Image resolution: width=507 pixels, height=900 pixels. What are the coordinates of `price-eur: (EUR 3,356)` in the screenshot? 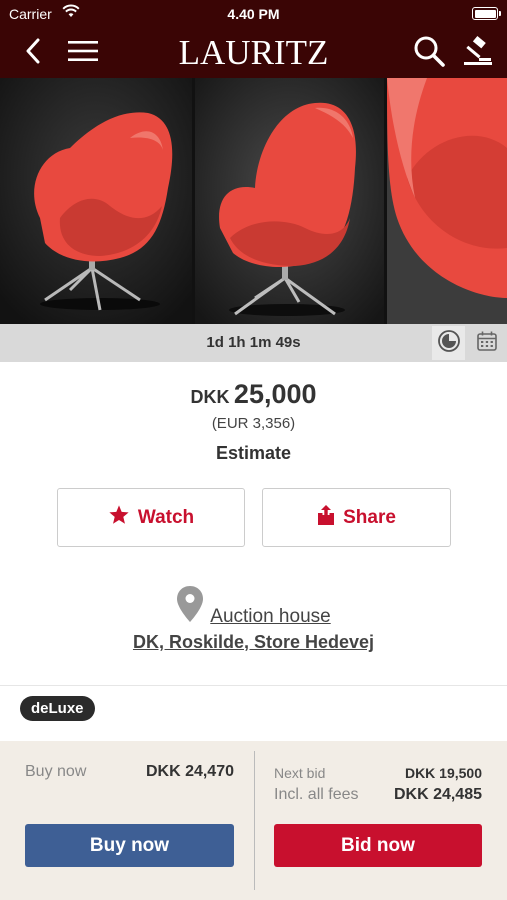 It's located at (253, 423).